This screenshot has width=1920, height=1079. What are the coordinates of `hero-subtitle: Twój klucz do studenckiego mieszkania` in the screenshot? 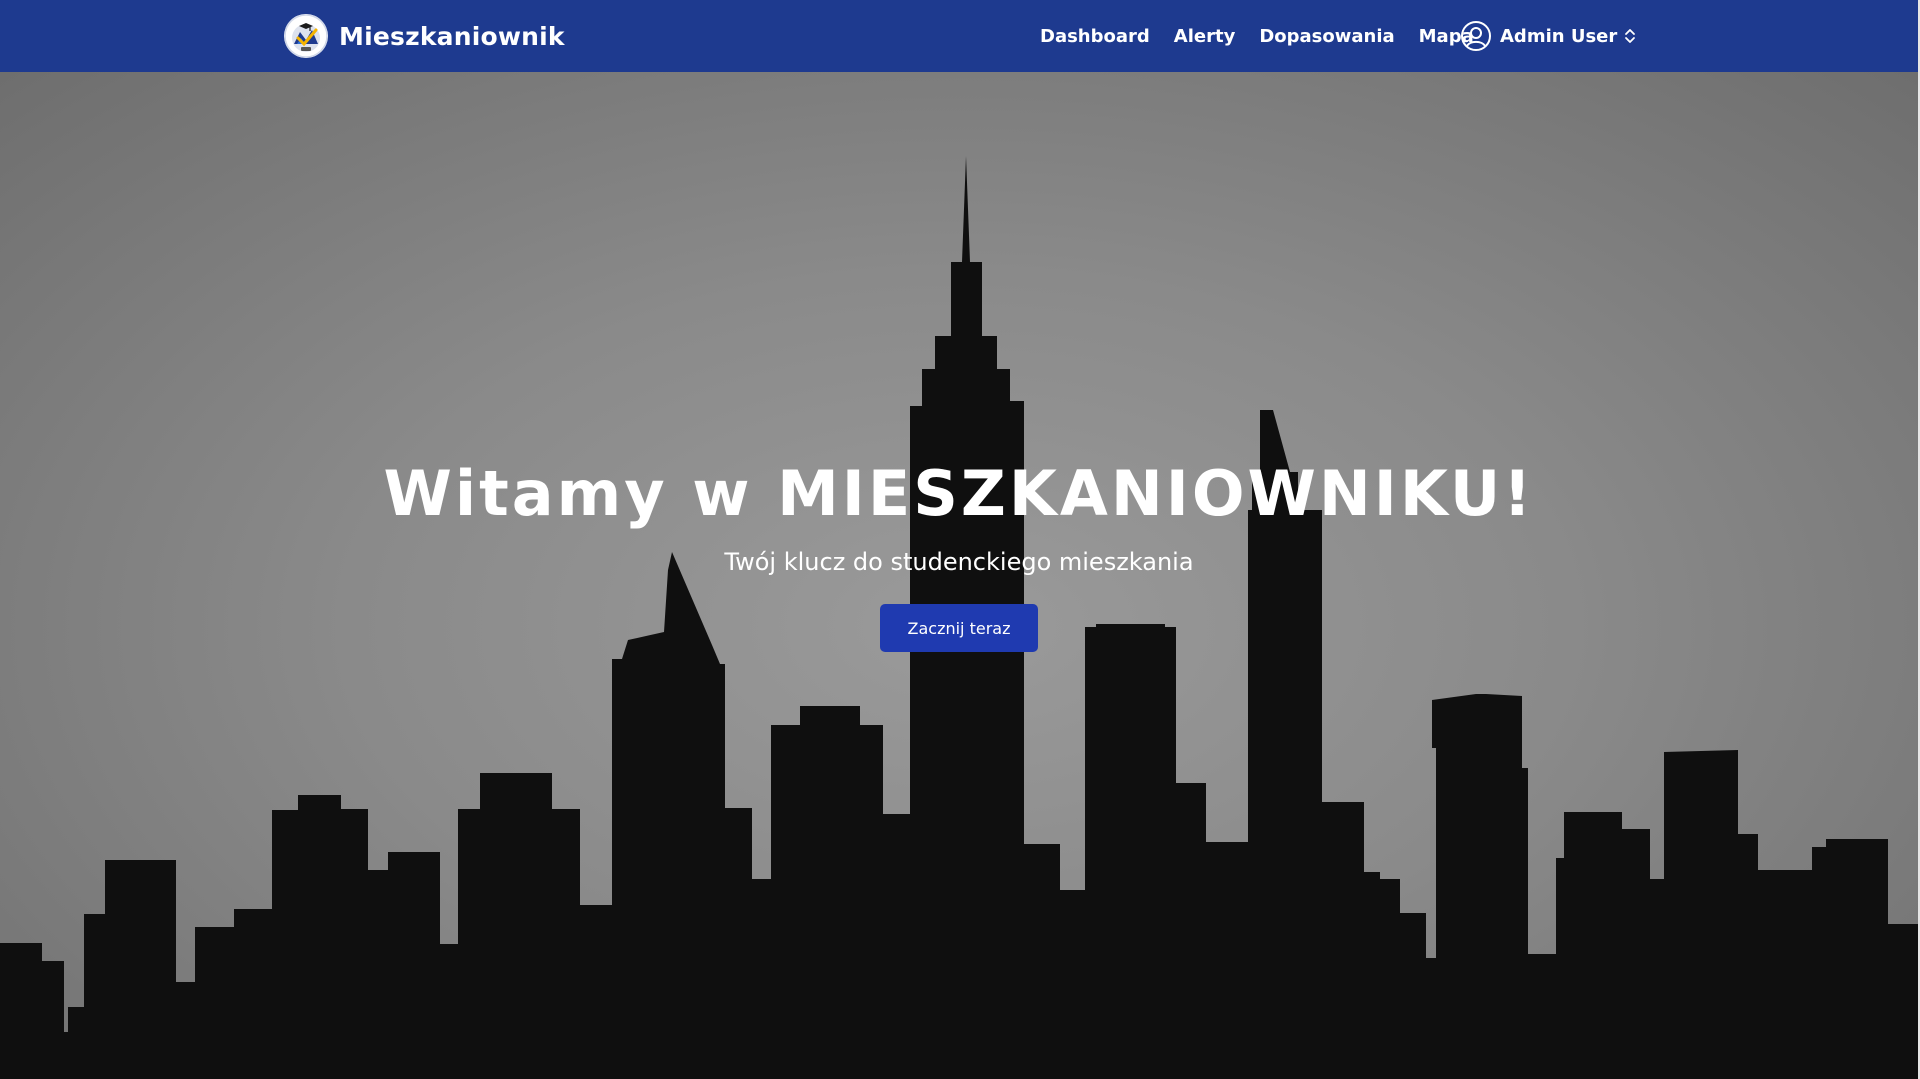 It's located at (959, 562).